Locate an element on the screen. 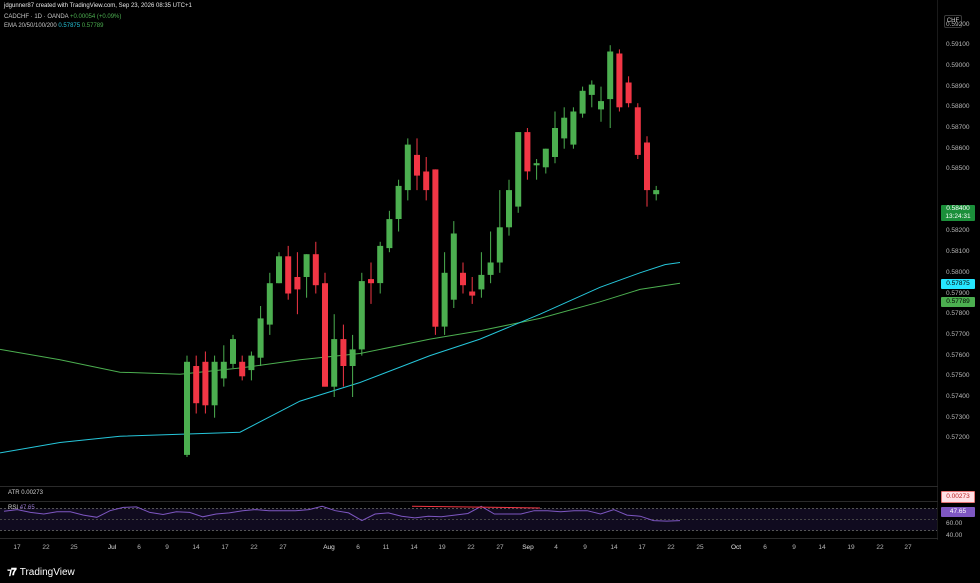 The height and width of the screenshot is (583, 980). rsi-legend: RSI 47.65 is located at coordinates (21, 508).